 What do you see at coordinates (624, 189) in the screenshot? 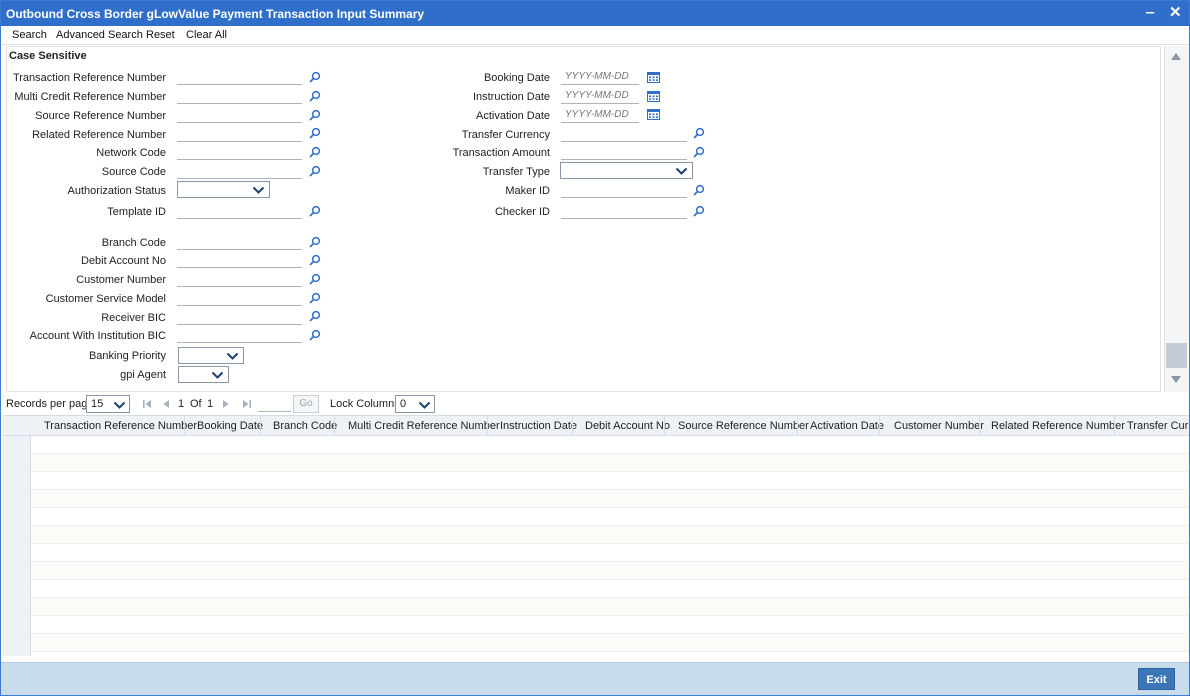
I see `maker-id-input` at bounding box center [624, 189].